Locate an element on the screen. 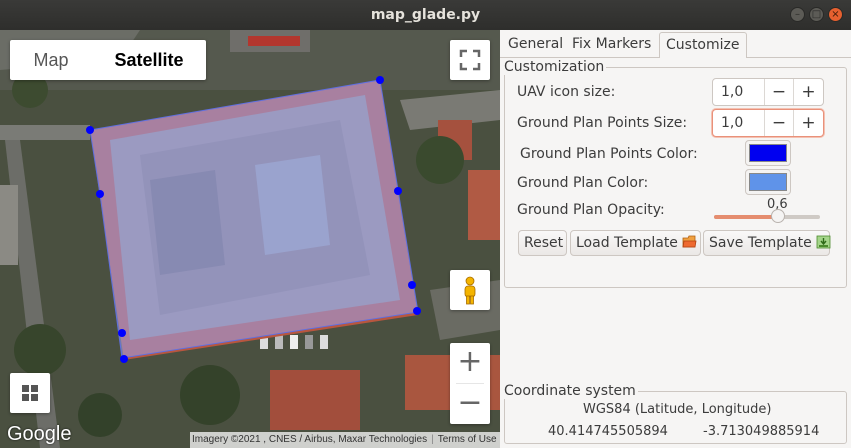 This screenshot has height=448, width=851. uav-icon-size-decrement: − is located at coordinates (779, 92).